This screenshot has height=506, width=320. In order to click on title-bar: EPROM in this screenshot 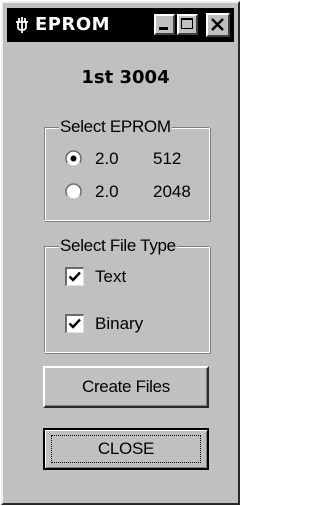, I will do `click(120, 25)`.